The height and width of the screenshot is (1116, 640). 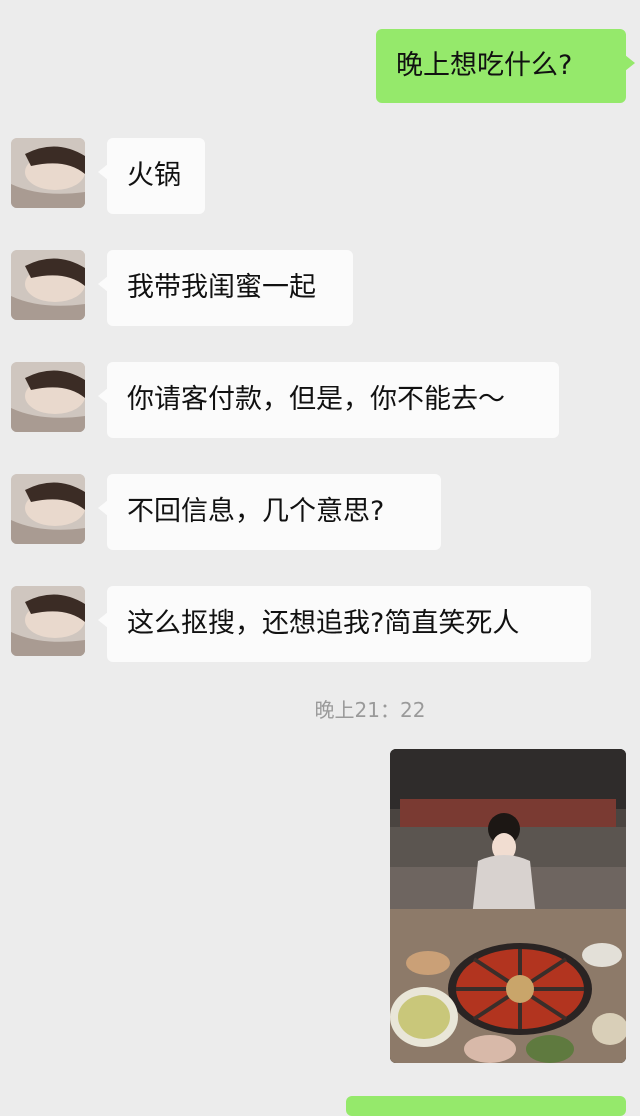 I want to click on outgoing-message-bubble: 晚上想吃什么?, so click(x=505, y=66).